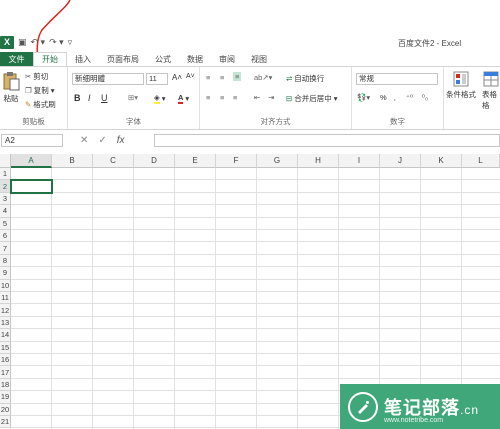 This screenshot has width=500, height=429. What do you see at coordinates (395, 97) in the screenshot?
I see `comma-button: ‚` at bounding box center [395, 97].